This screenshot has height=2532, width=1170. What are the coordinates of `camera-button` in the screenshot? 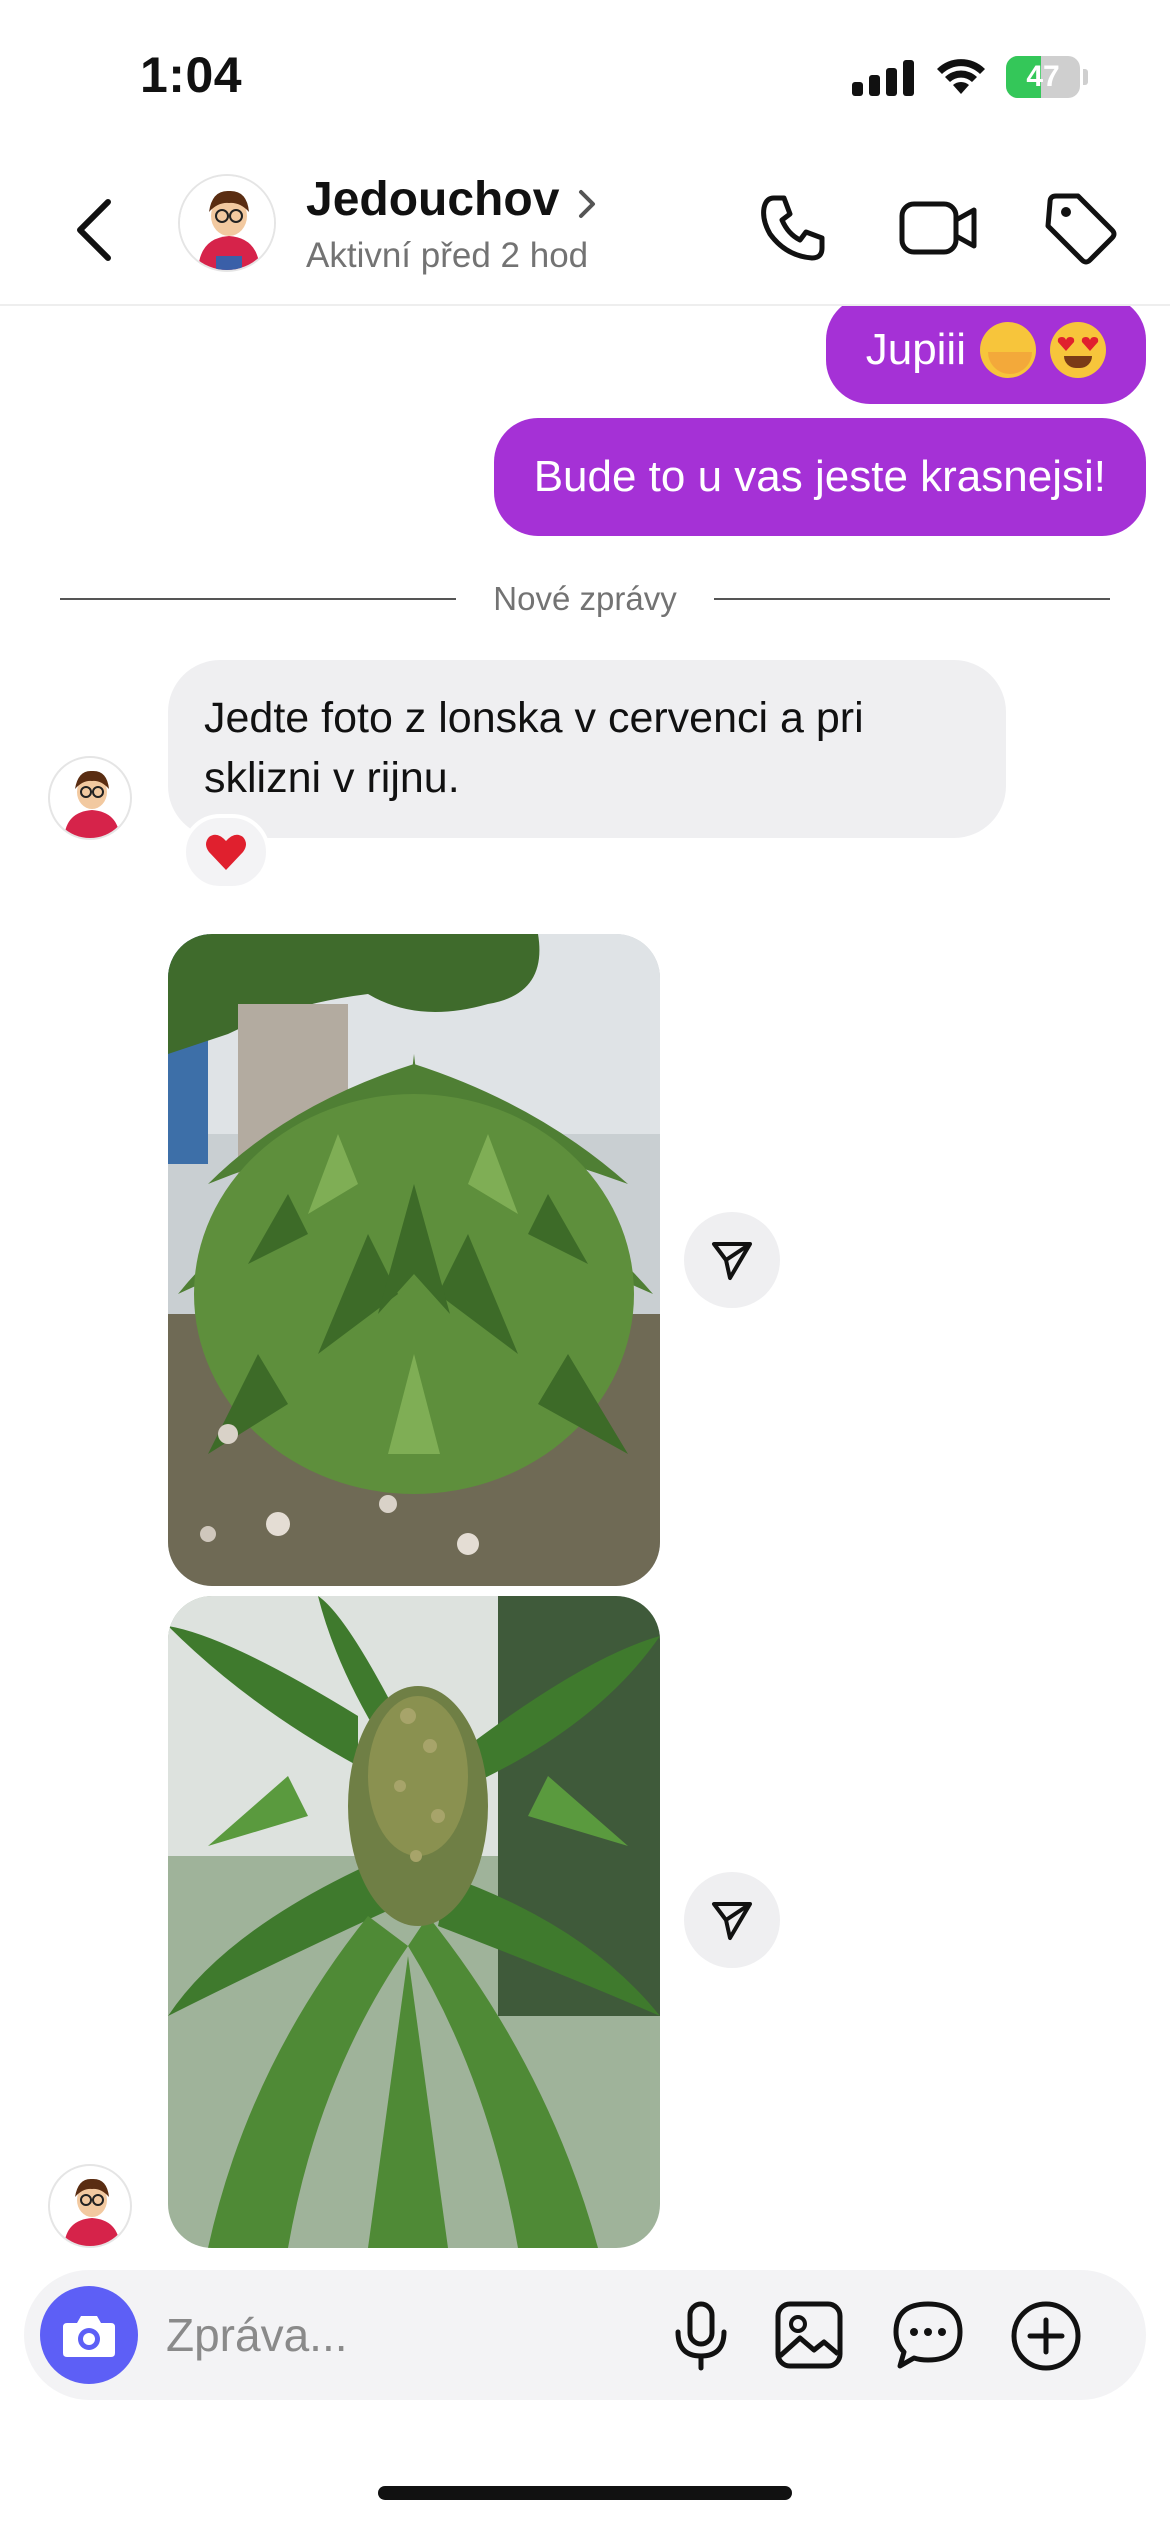 It's located at (89, 2335).